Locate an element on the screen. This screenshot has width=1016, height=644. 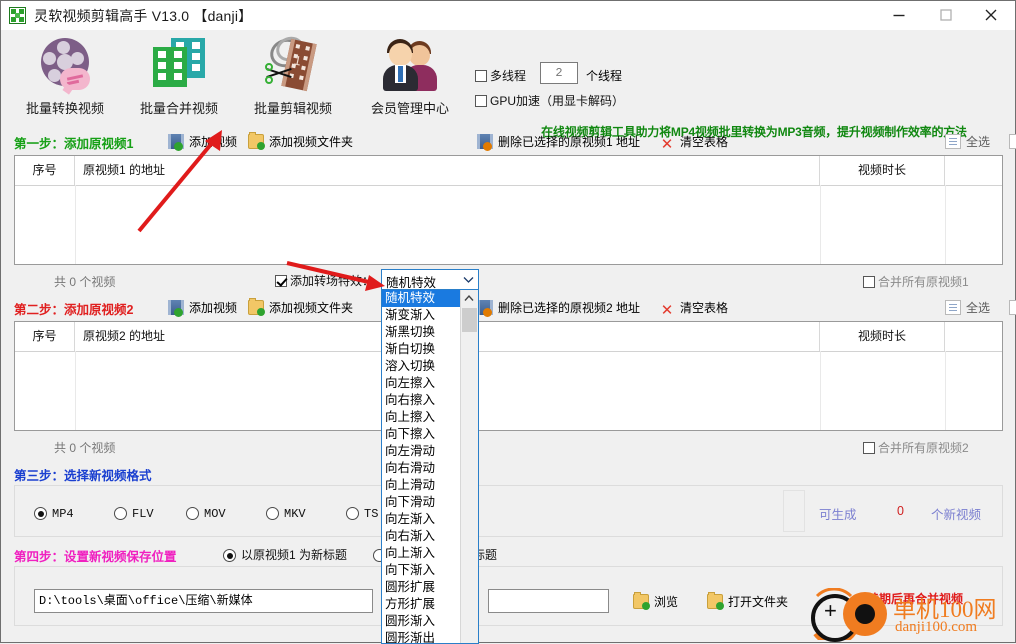
generate-decoration-box is located at coordinates (794, 511).